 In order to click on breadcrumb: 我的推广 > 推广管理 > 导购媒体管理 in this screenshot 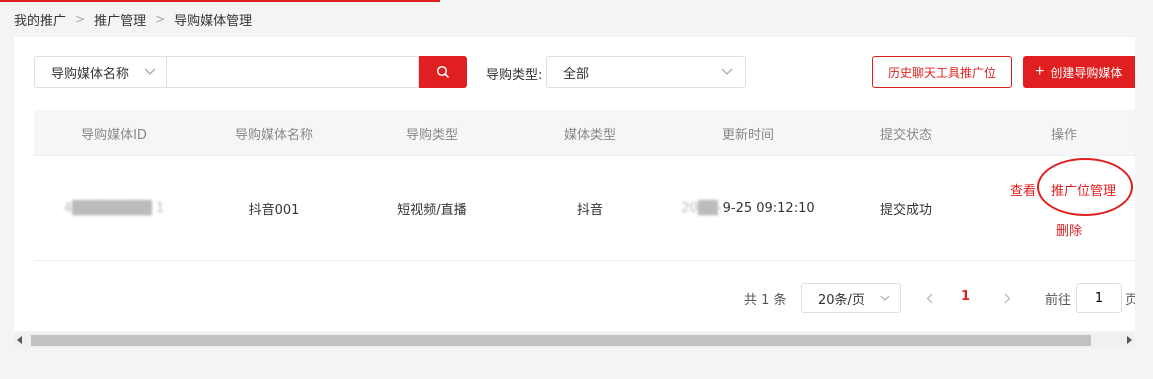, I will do `click(133, 19)`.